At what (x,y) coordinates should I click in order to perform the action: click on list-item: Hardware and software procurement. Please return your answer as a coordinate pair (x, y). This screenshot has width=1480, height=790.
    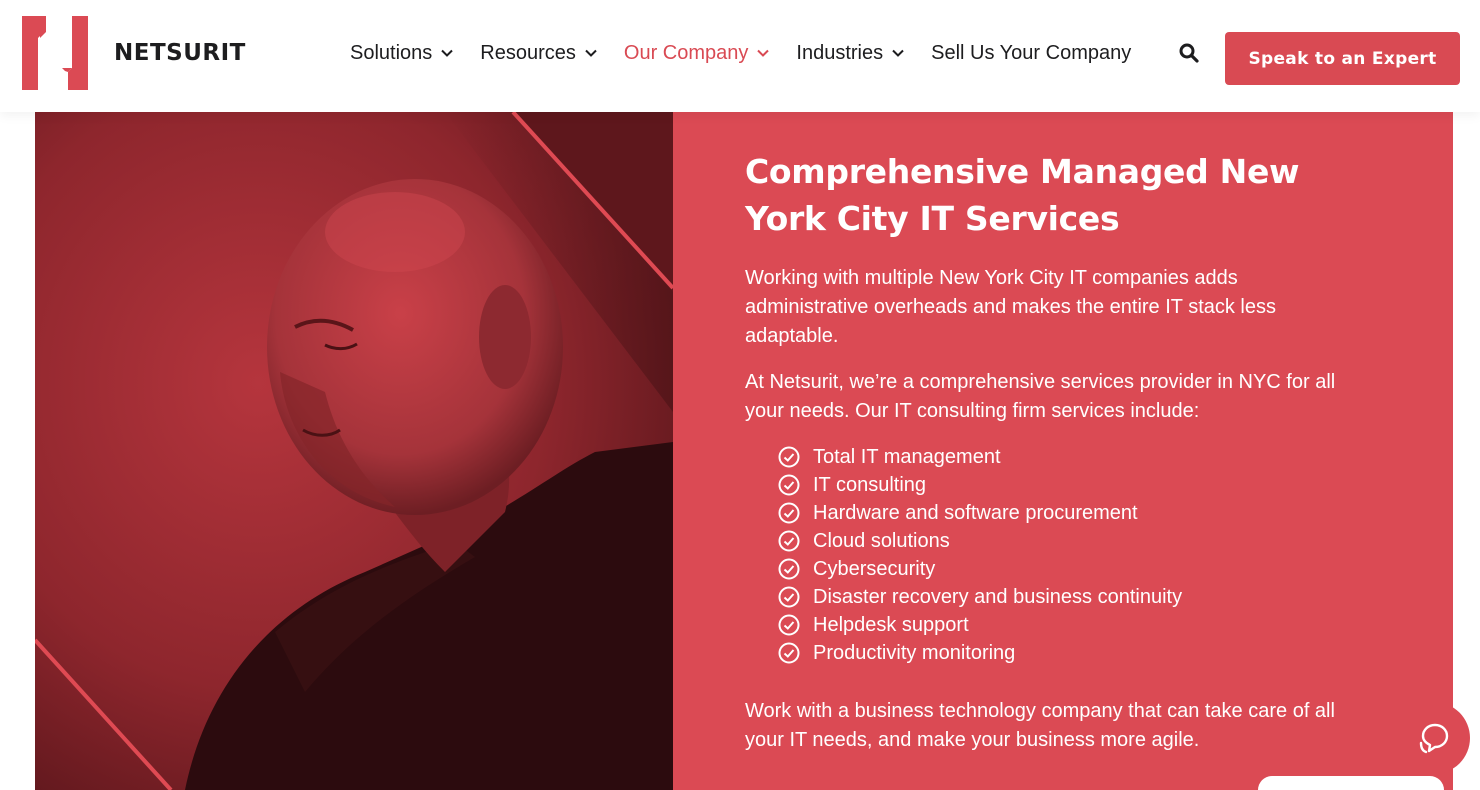
    Looking at the image, I should click on (1070, 513).